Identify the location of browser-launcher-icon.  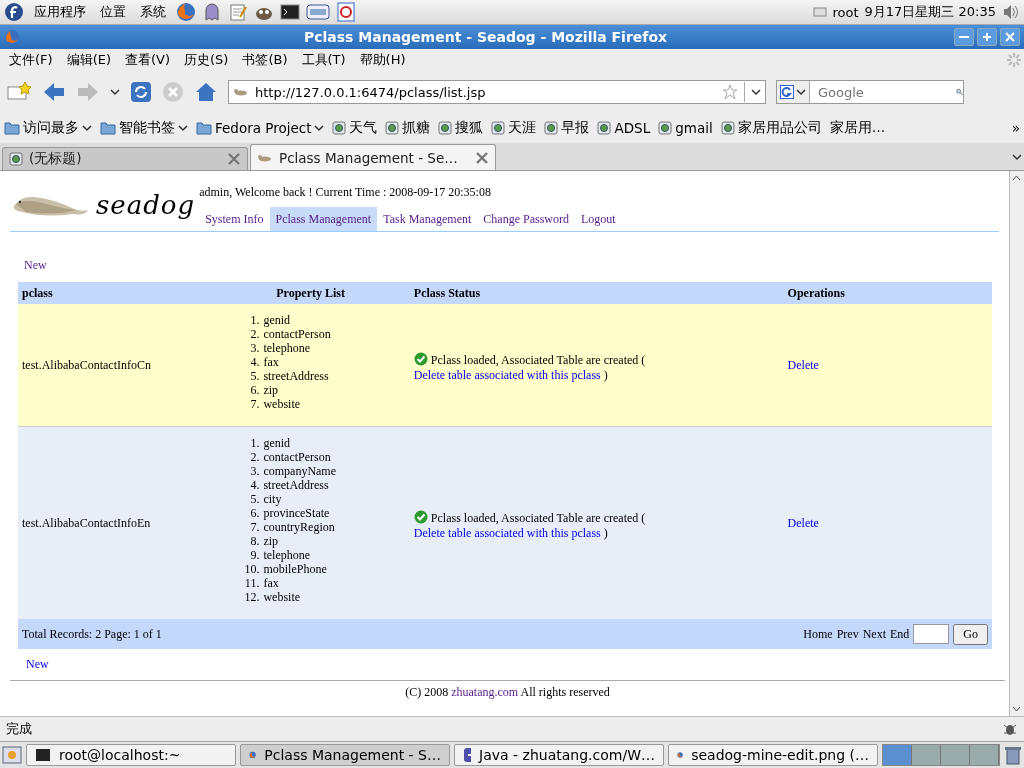
(186, 12).